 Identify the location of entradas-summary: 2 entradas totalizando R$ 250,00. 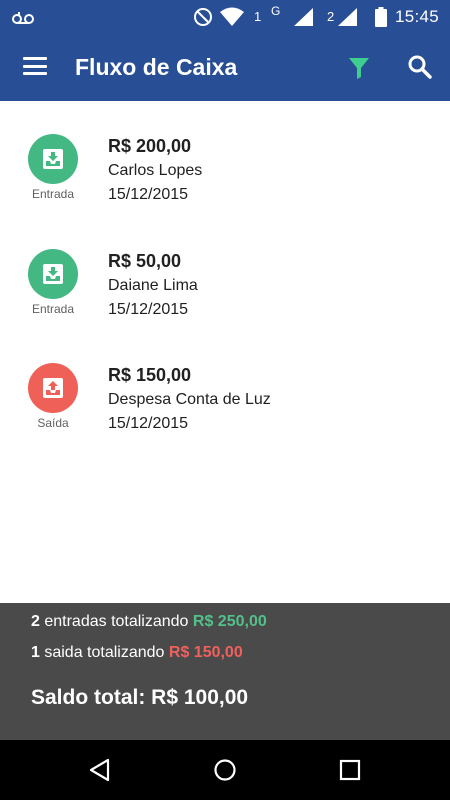
(149, 622).